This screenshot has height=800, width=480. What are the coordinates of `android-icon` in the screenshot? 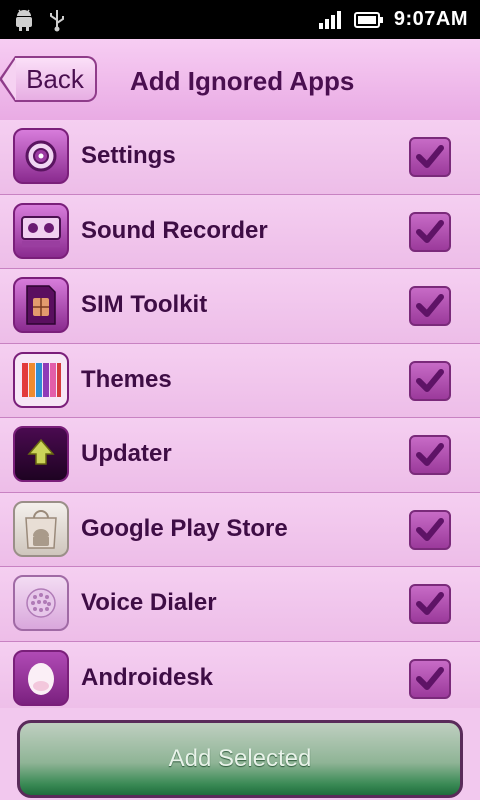 It's located at (24, 20).